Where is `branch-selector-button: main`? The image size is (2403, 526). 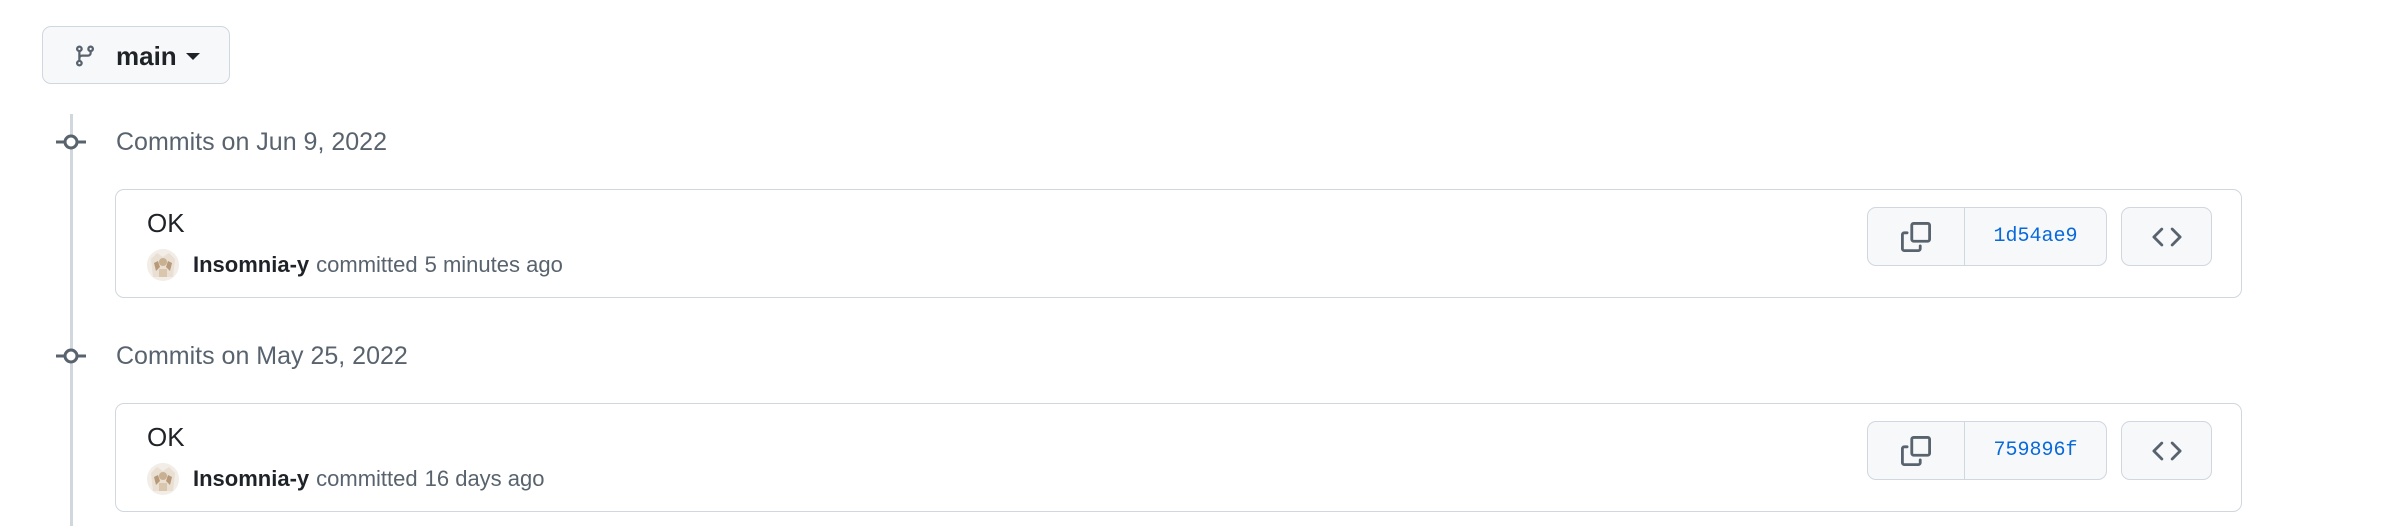 branch-selector-button: main is located at coordinates (136, 55).